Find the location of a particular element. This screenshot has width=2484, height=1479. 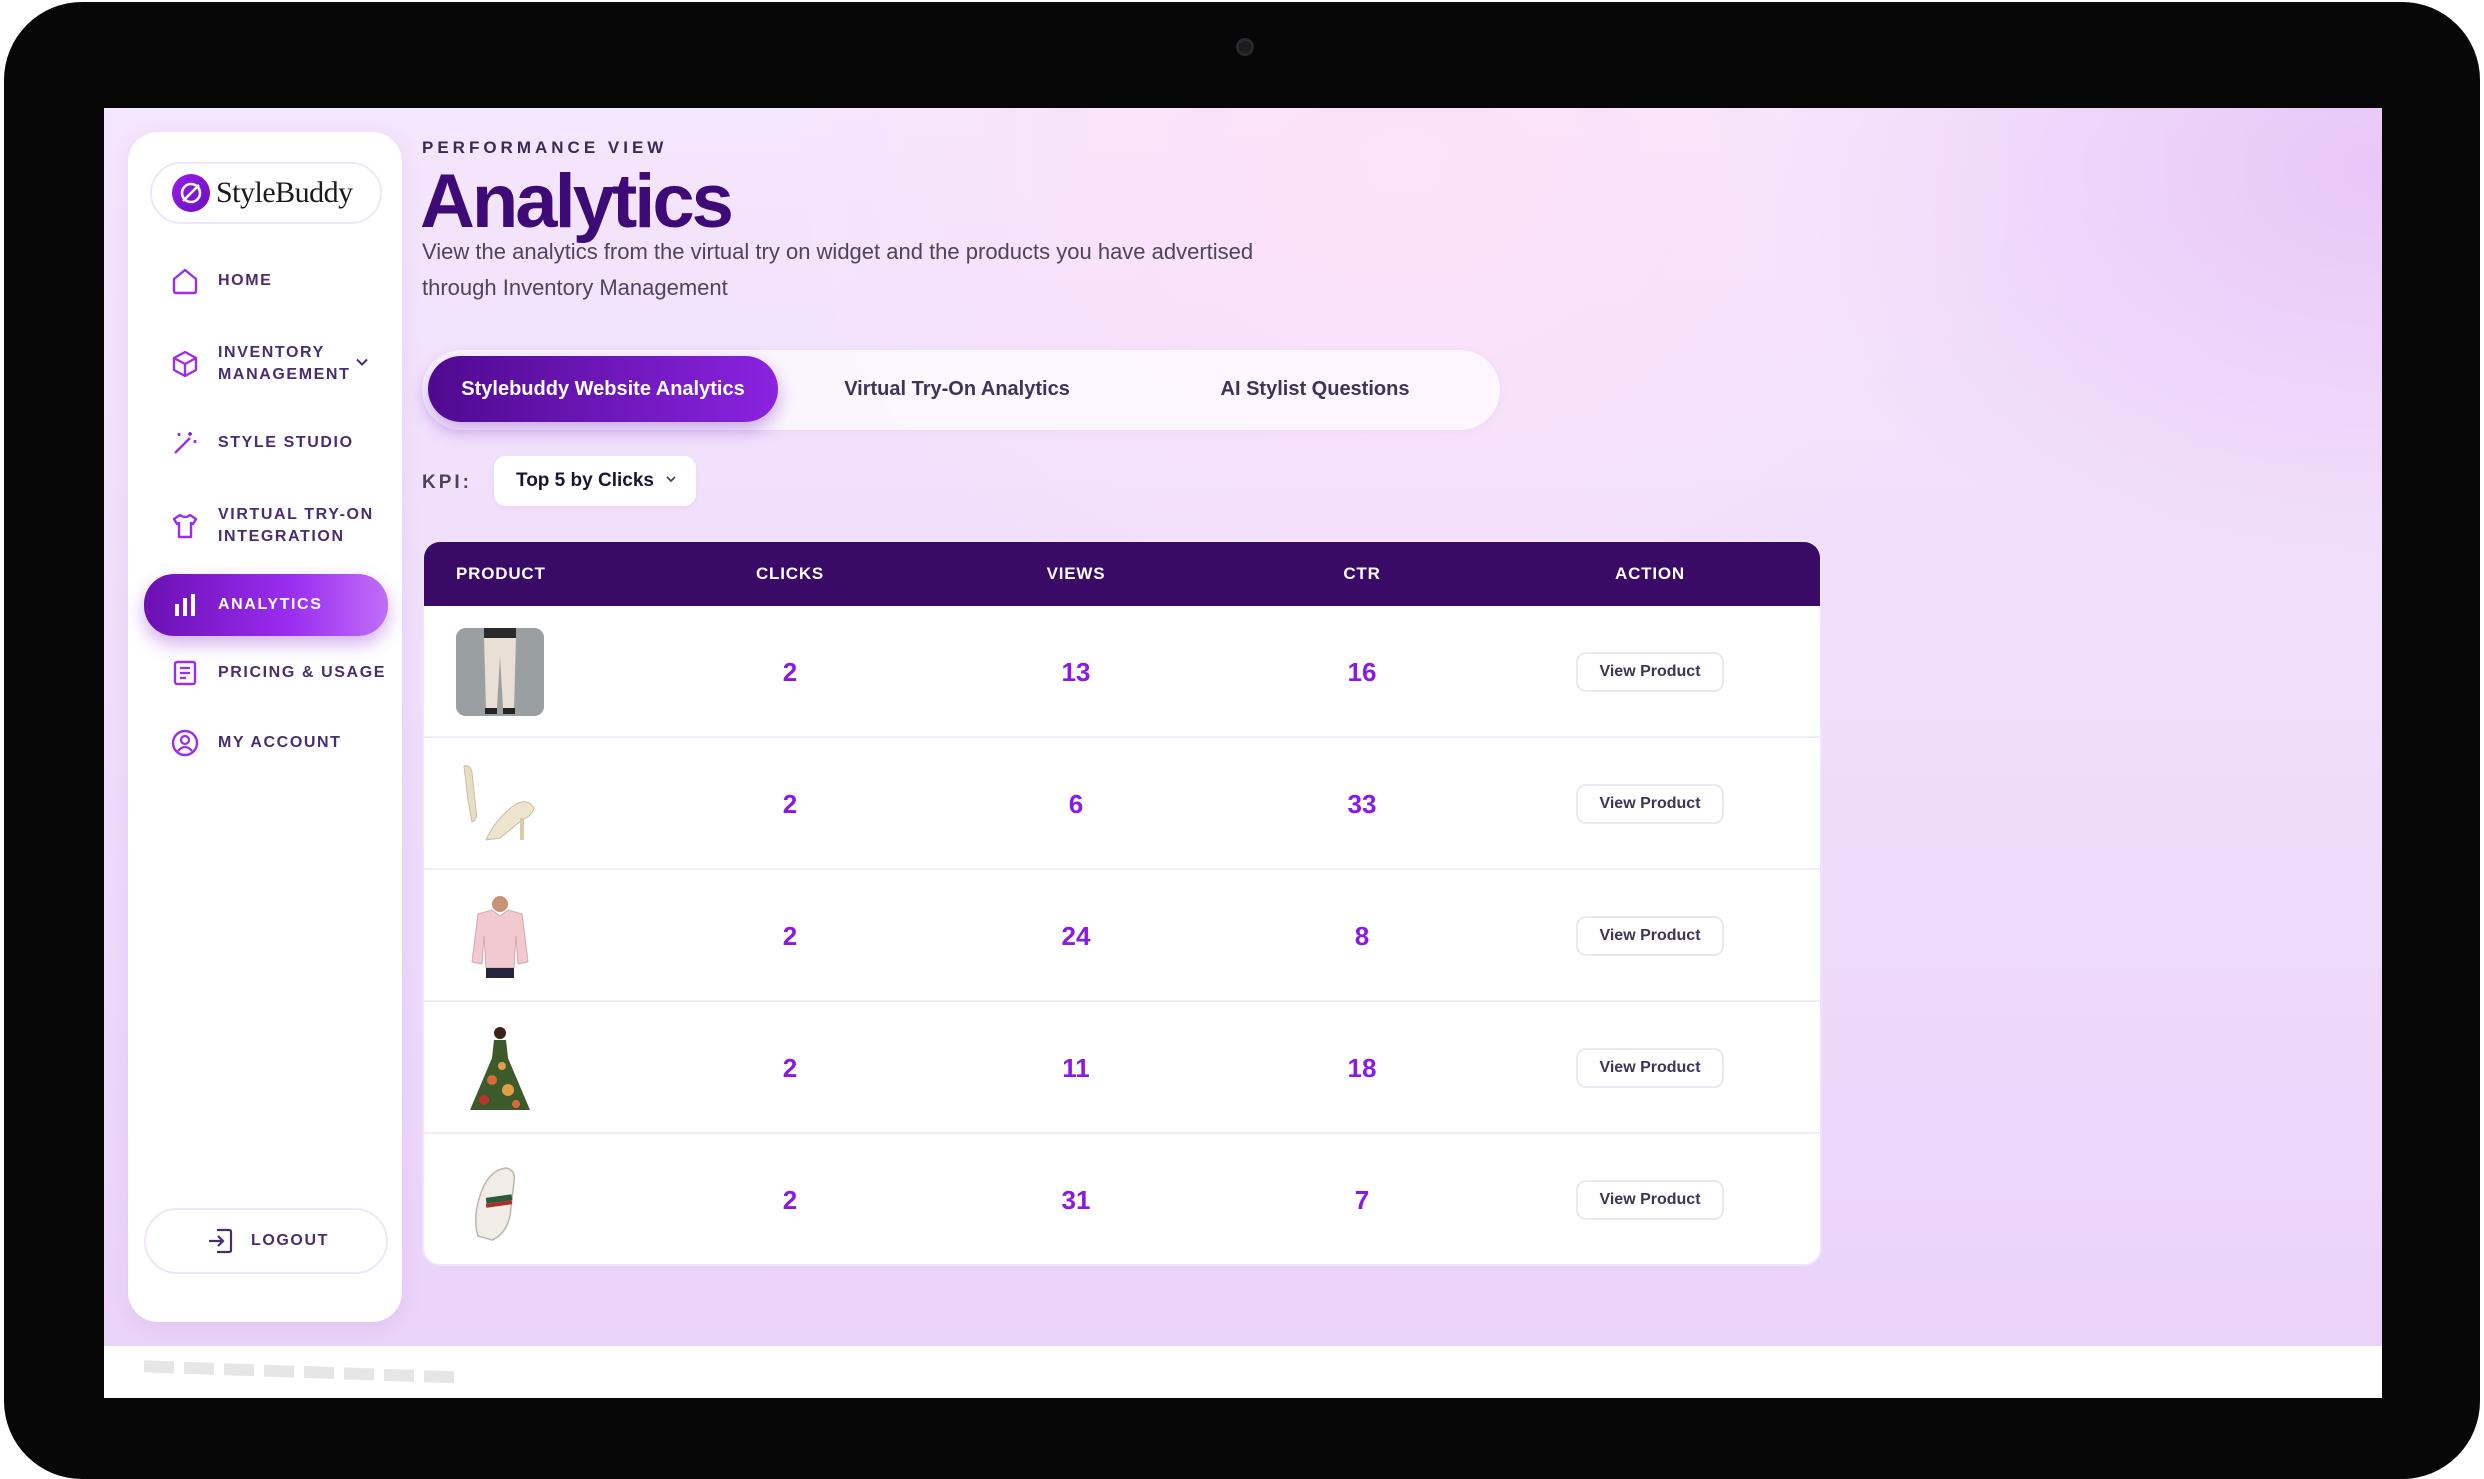

sidebar-item-style-studio: STYLE STUDIO is located at coordinates (266, 443).